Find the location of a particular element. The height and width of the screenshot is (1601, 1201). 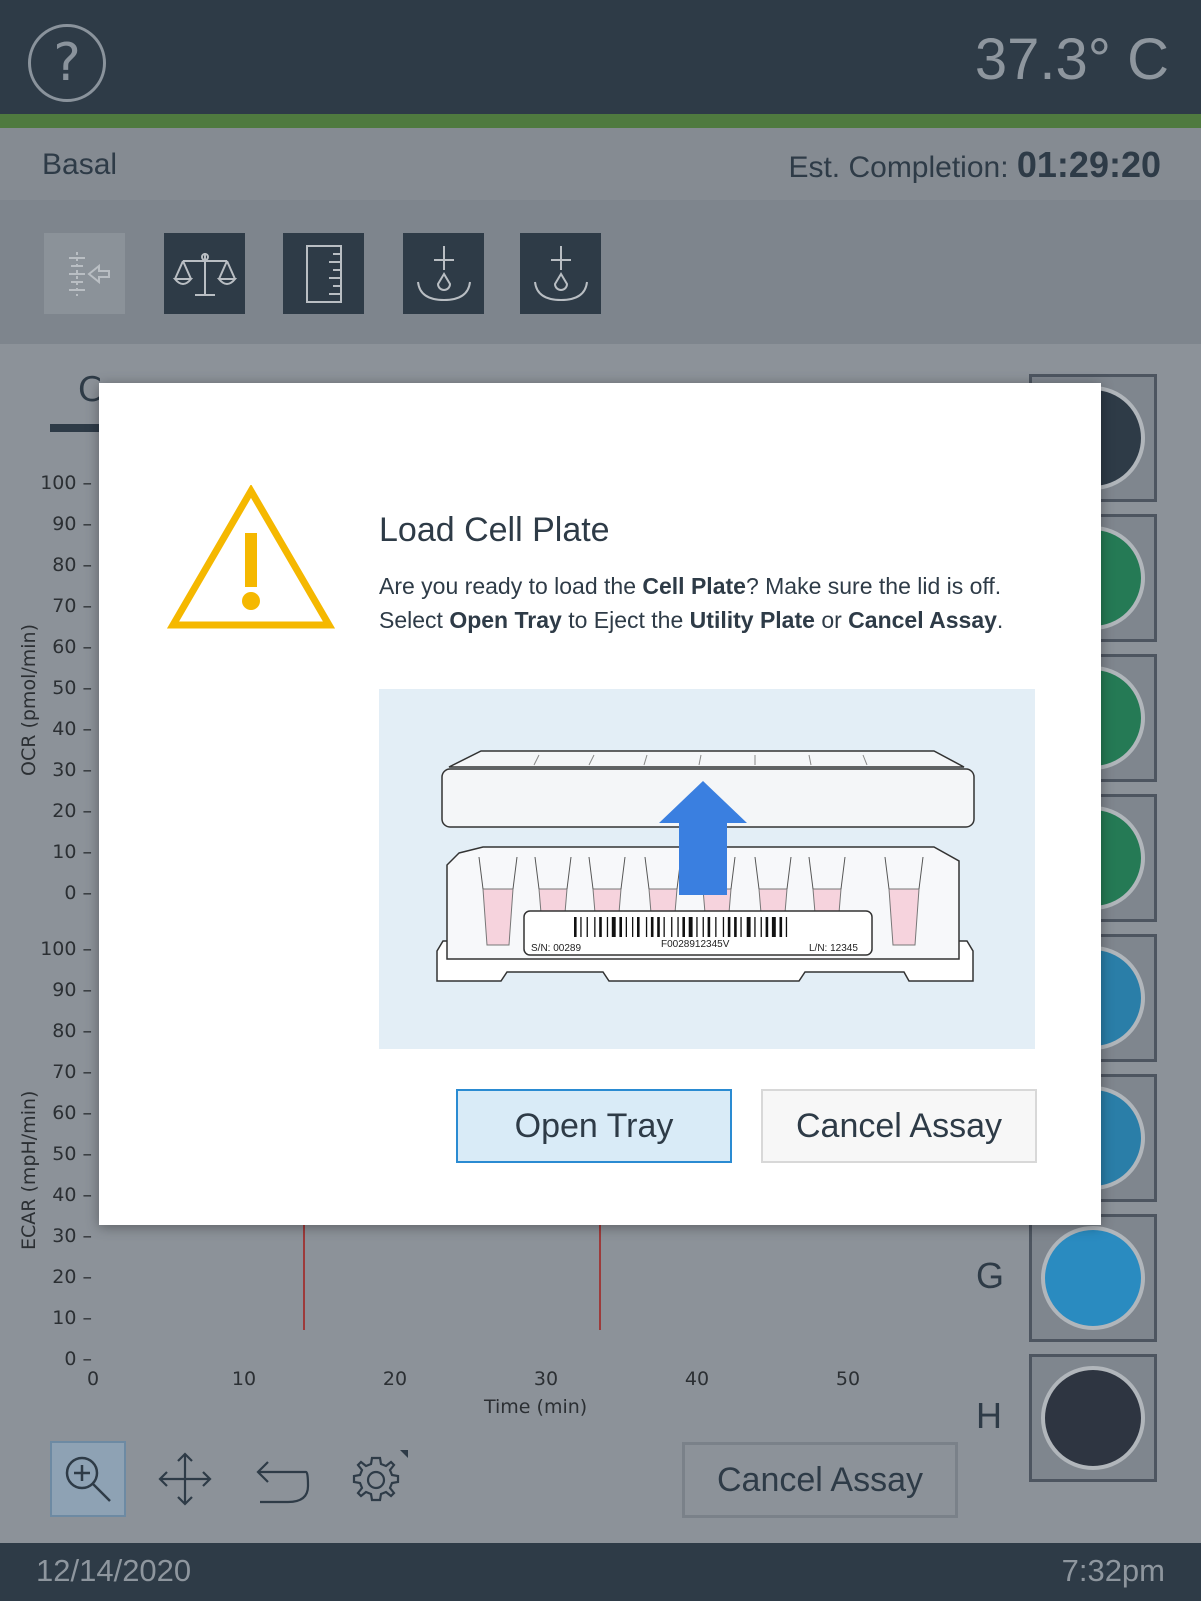

x-tick-label: 20 is located at coordinates (395, 1379).